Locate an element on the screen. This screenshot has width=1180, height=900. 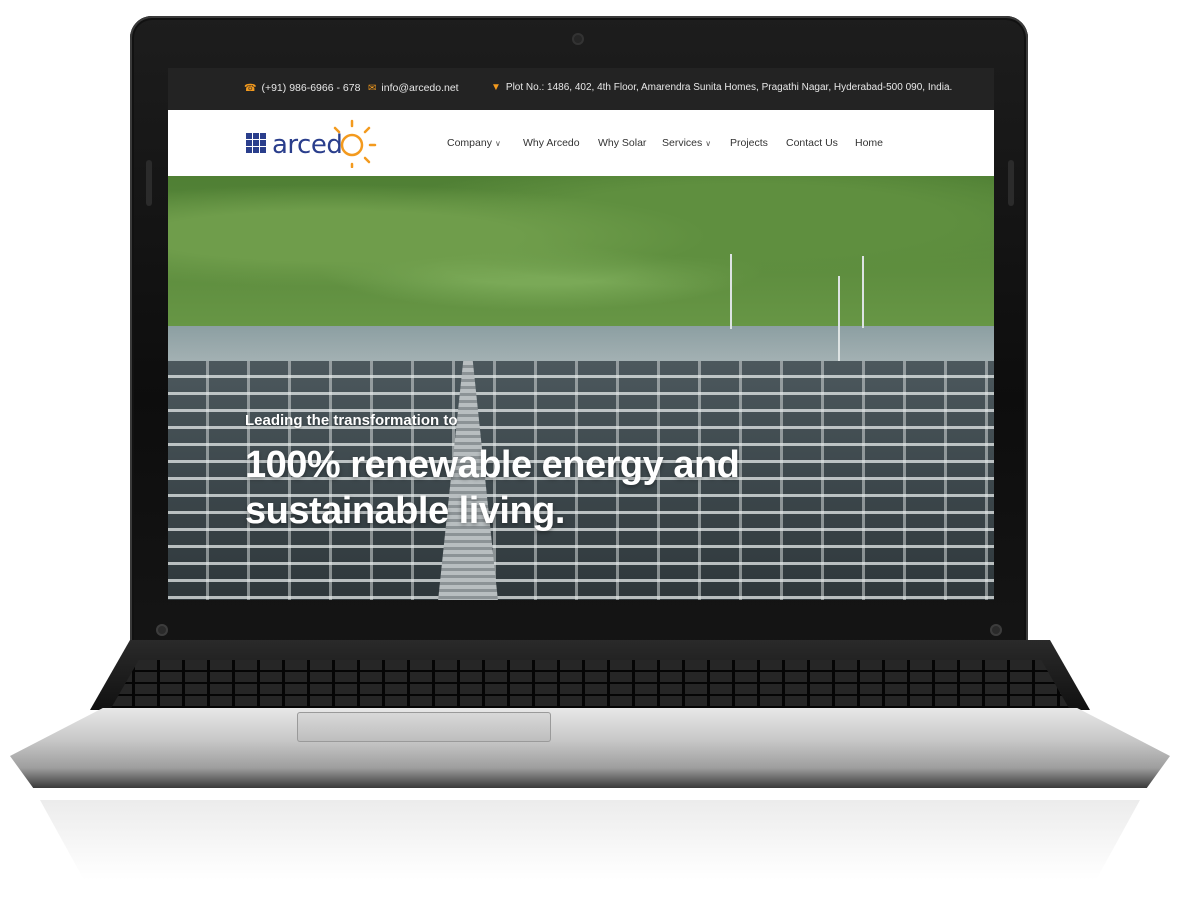
laptop-reflection is located at coordinates (590, 840).